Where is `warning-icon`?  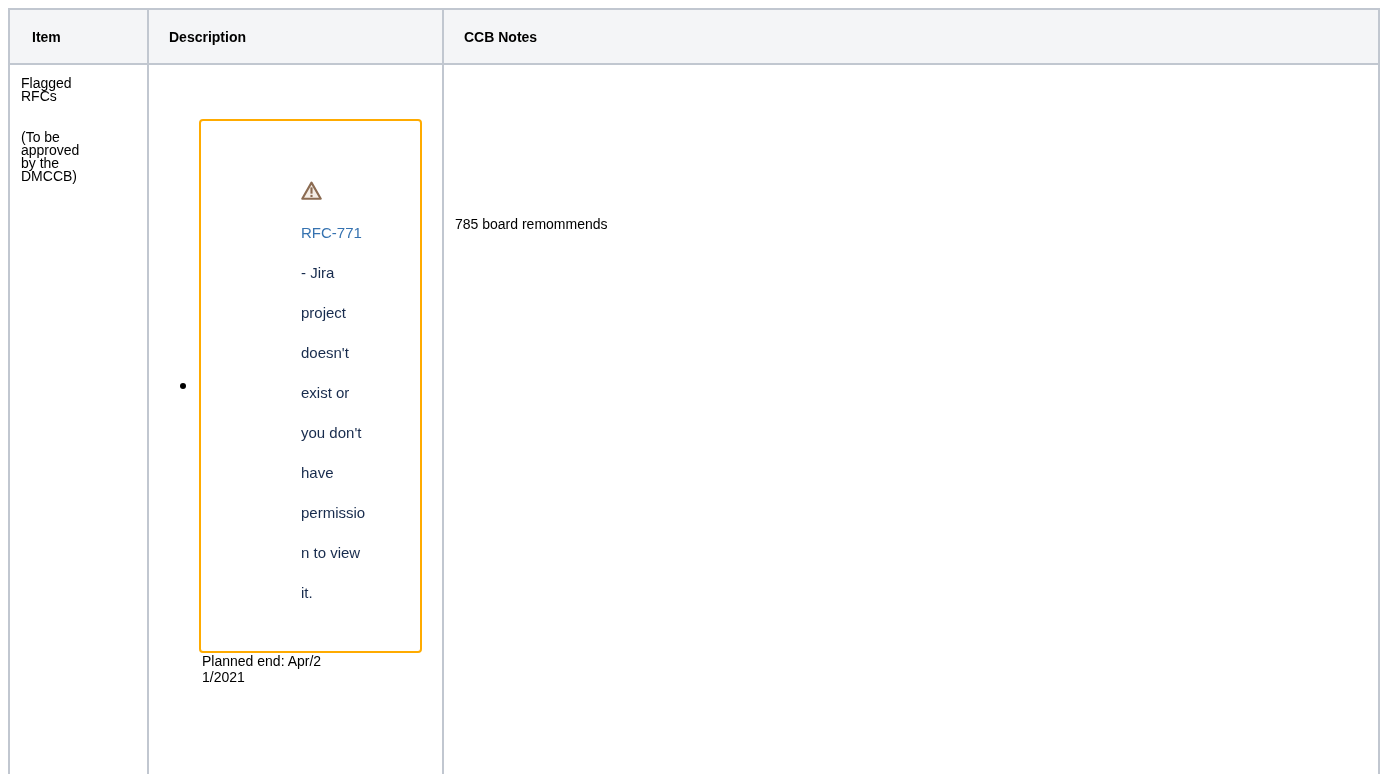
warning-icon is located at coordinates (311, 190).